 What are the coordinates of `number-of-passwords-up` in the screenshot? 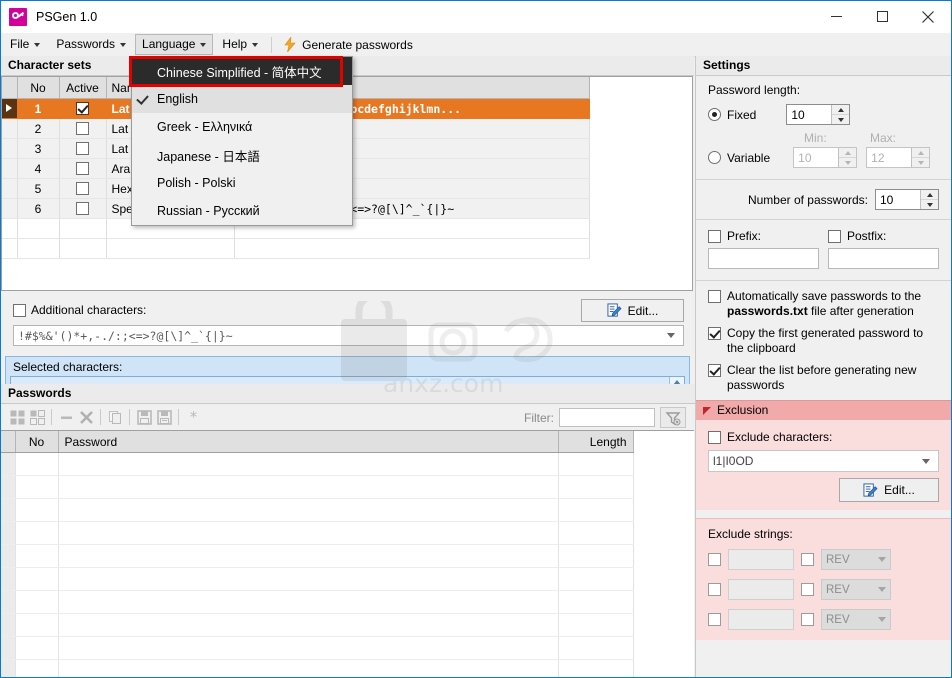 It's located at (929, 195).